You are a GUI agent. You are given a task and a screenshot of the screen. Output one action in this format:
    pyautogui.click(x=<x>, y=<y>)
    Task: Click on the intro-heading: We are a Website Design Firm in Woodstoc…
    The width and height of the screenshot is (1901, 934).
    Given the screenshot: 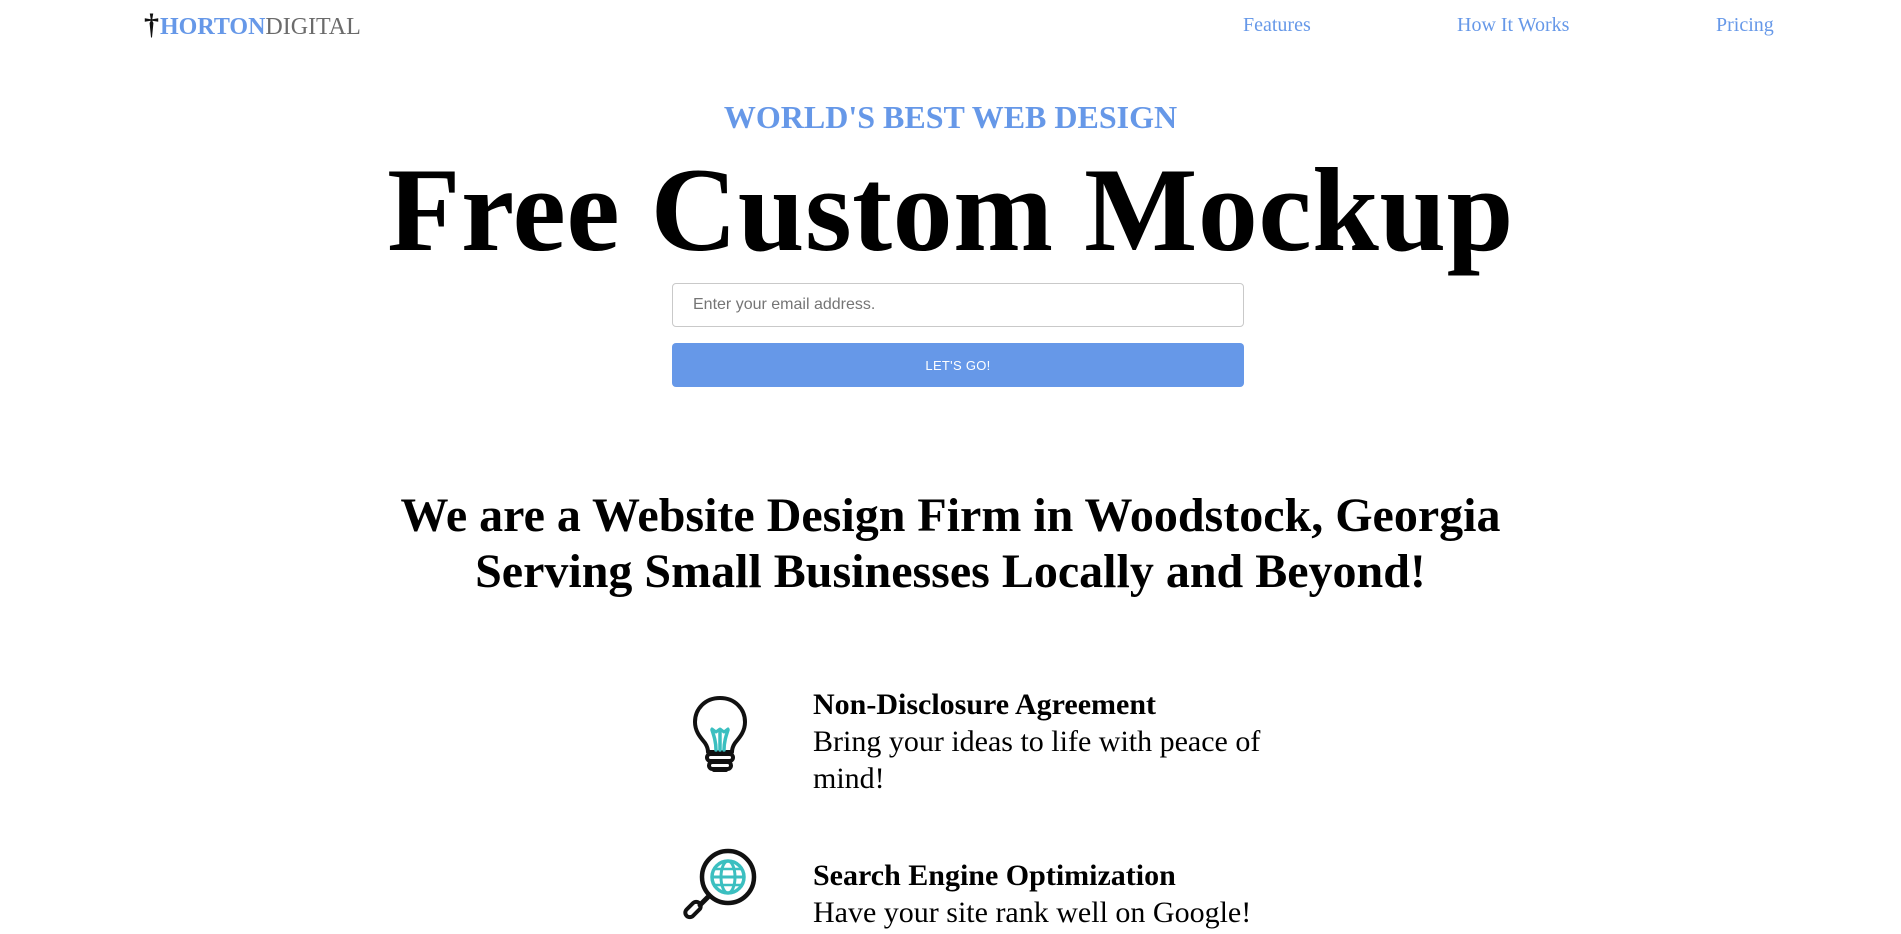 What is the action you would take?
    pyautogui.click(x=950, y=544)
    